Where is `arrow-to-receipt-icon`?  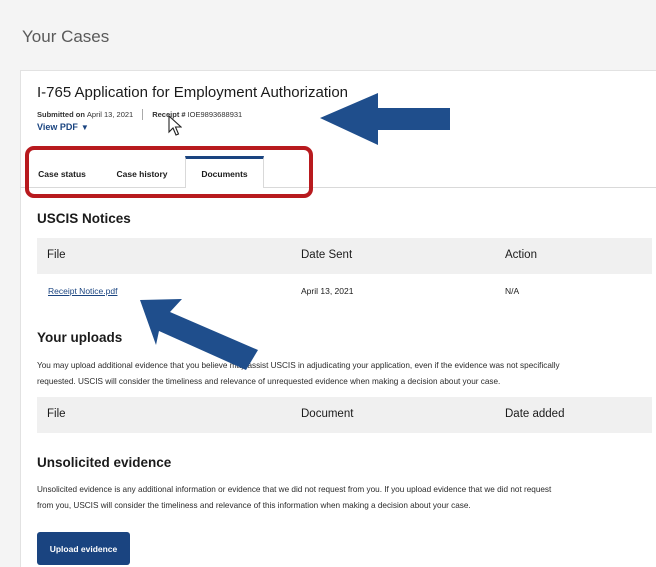
arrow-to-receipt-icon is located at coordinates (385, 119).